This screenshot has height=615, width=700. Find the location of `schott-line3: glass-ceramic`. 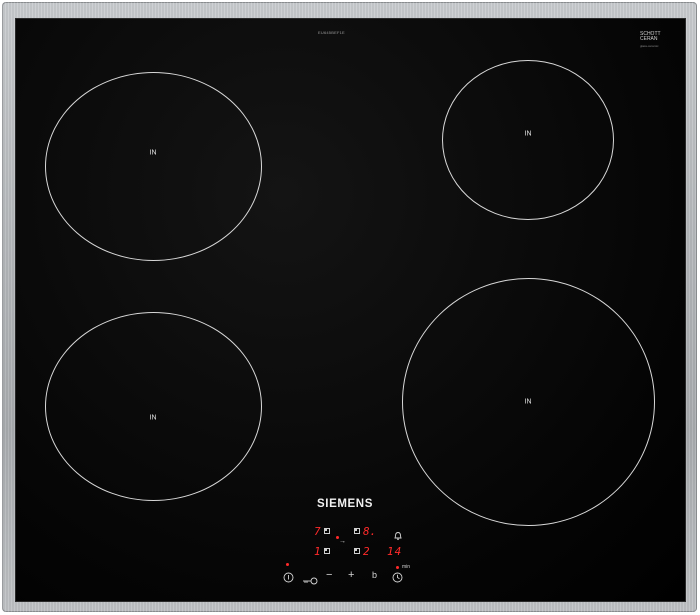

schott-line3: glass-ceramic is located at coordinates (649, 46).